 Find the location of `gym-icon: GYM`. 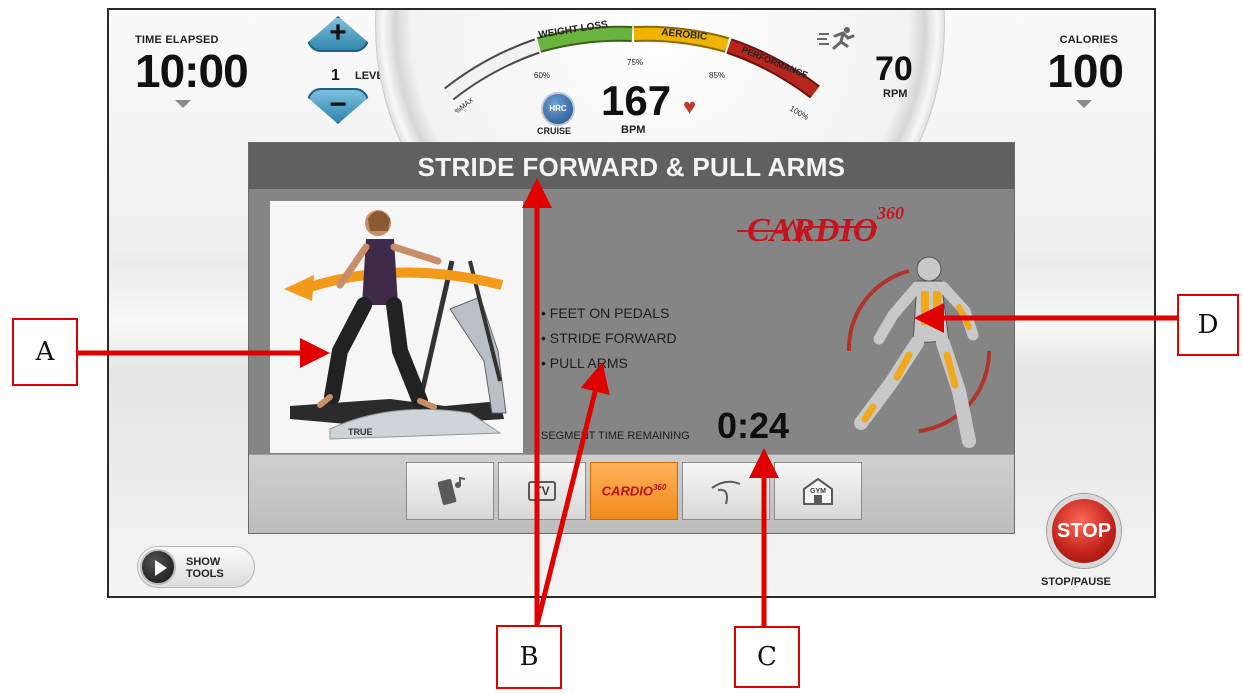

gym-icon: GYM is located at coordinates (818, 491).